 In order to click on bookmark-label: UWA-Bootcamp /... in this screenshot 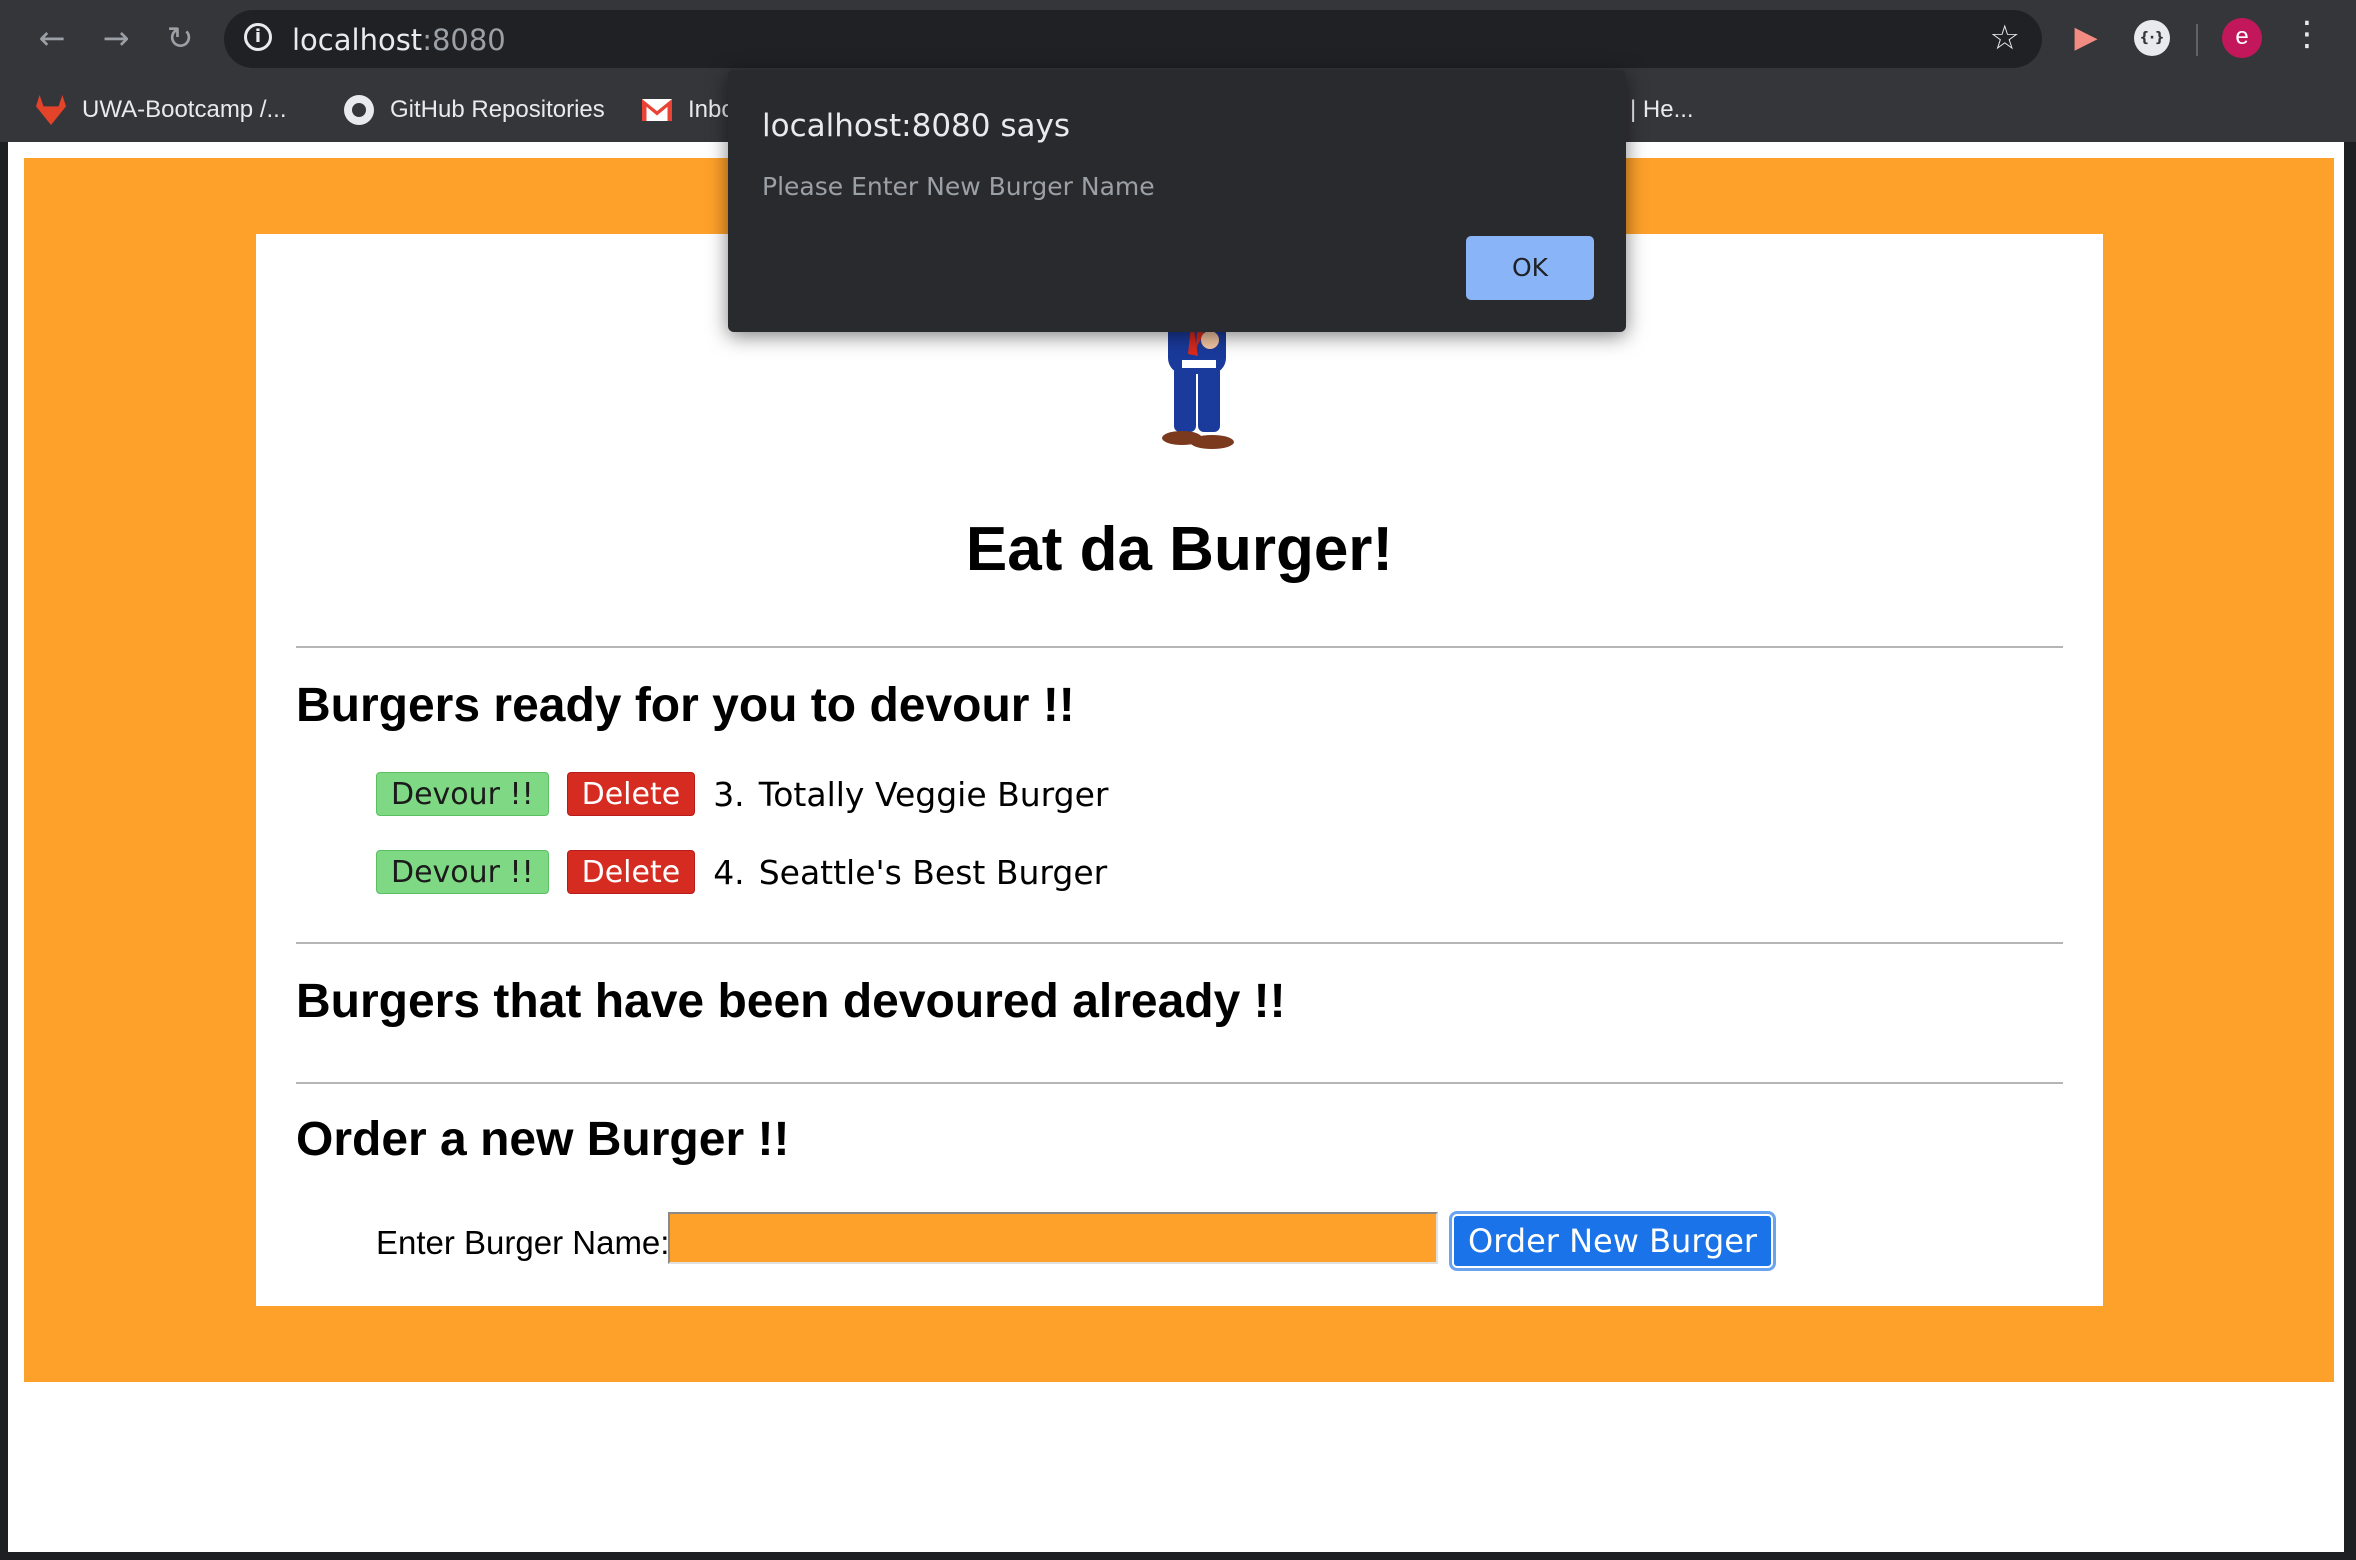, I will do `click(184, 109)`.